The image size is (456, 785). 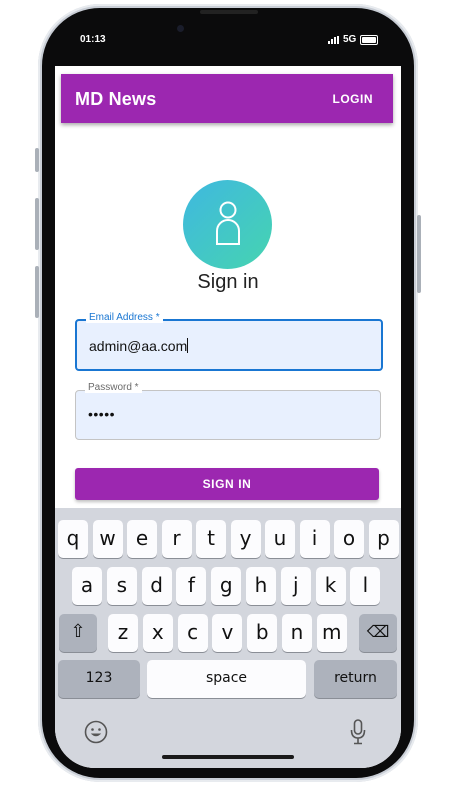 What do you see at coordinates (262, 633) in the screenshot?
I see `key-b: b` at bounding box center [262, 633].